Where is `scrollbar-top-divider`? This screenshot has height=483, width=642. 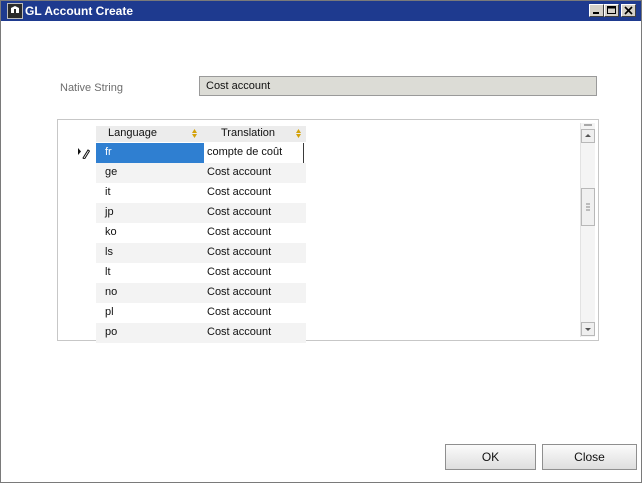 scrollbar-top-divider is located at coordinates (588, 125).